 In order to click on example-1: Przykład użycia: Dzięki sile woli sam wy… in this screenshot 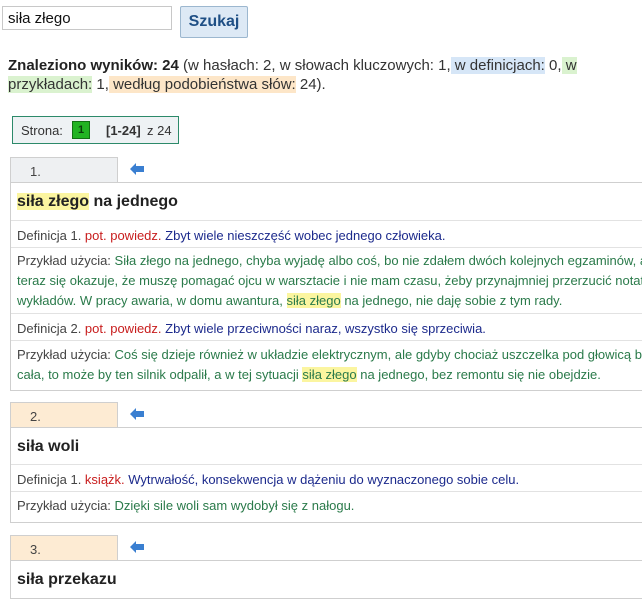, I will do `click(186, 505)`.